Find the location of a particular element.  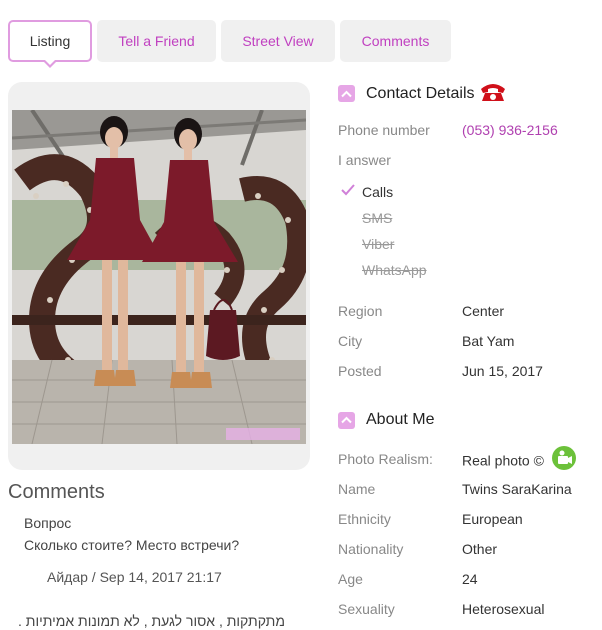

sexuality-row: Sexuality Heterosexual is located at coordinates (441, 609).